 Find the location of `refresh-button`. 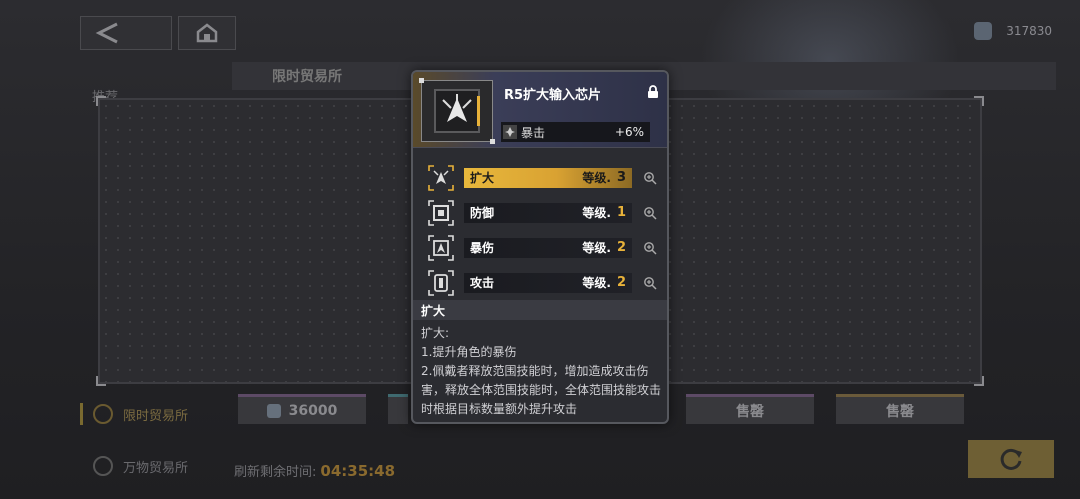

refresh-button is located at coordinates (1011, 459).